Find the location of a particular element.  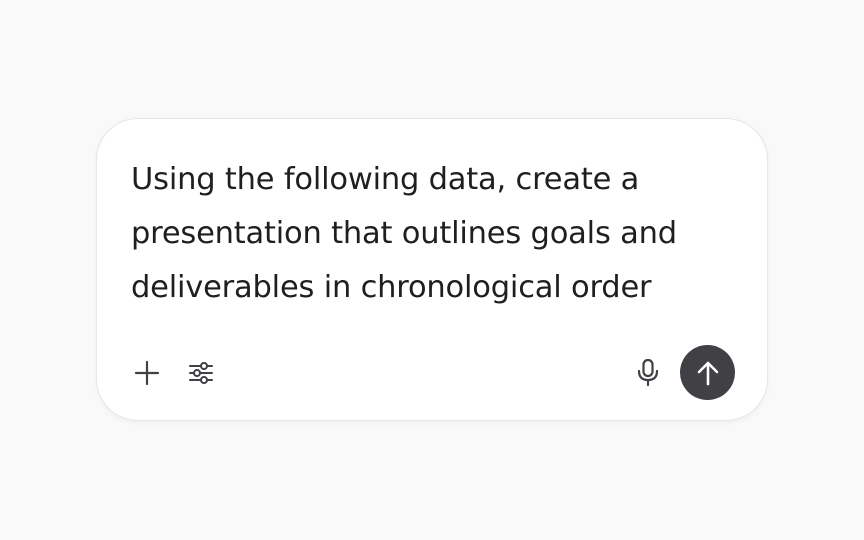

arrow-up-icon is located at coordinates (708, 373).